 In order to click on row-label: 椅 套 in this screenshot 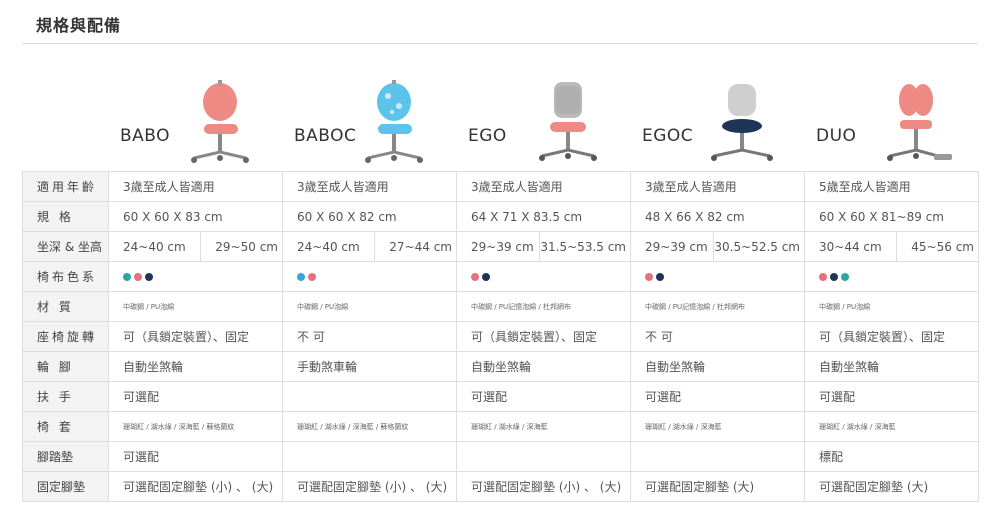, I will do `click(65, 426)`.